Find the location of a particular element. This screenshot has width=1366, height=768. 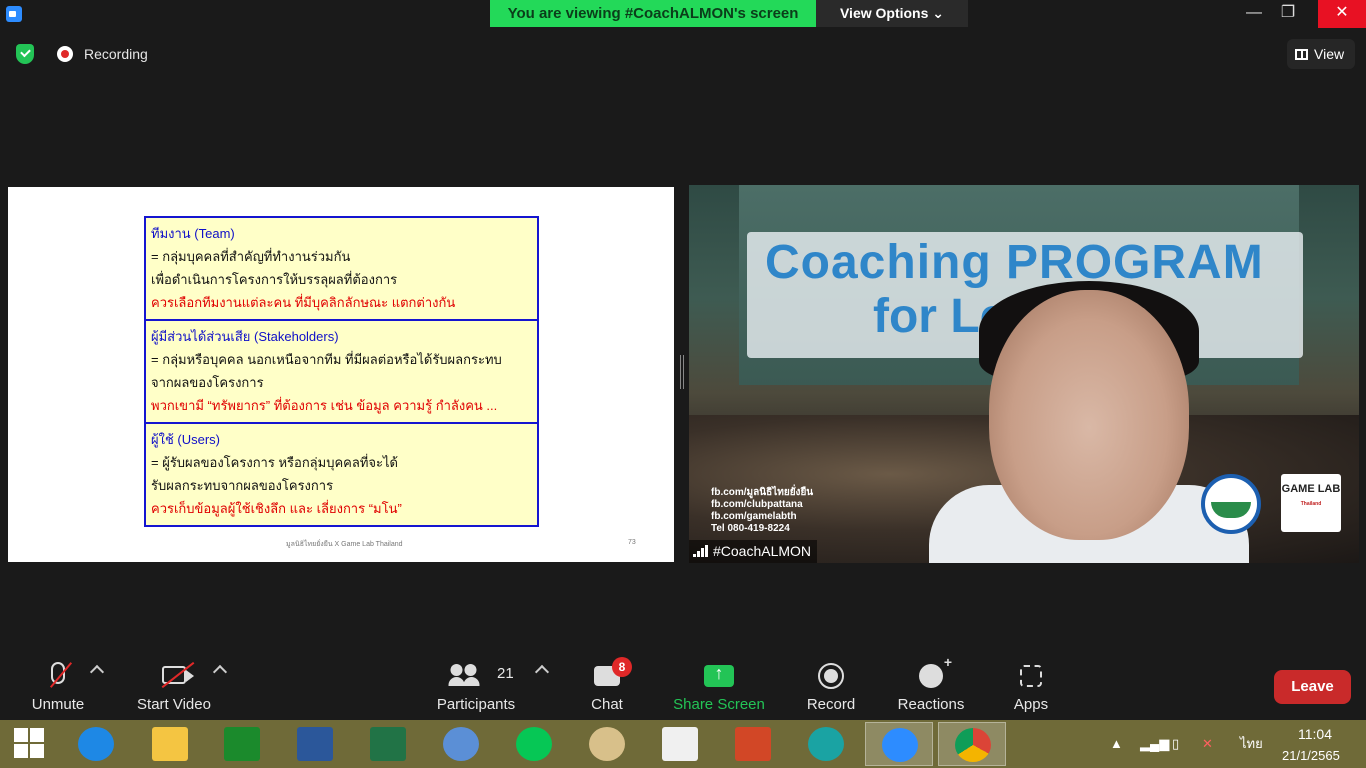

taskbar-edge is located at coordinates (826, 744).